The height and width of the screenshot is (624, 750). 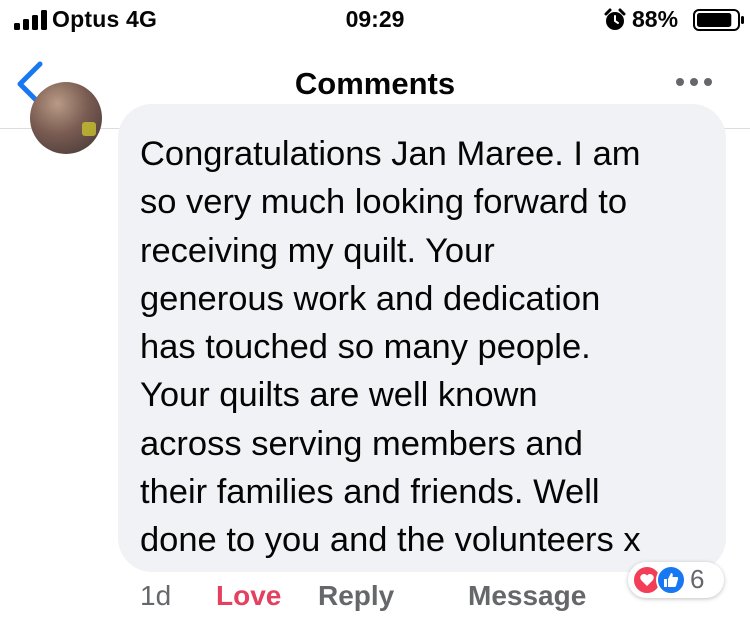 I want to click on battery-percentage: 88%, so click(x=655, y=19).